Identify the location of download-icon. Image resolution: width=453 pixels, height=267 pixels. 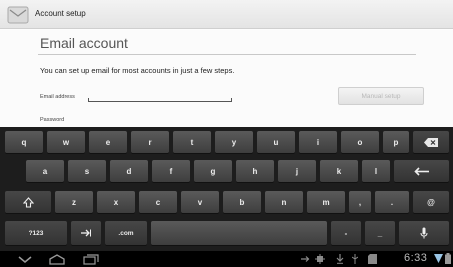
(340, 259).